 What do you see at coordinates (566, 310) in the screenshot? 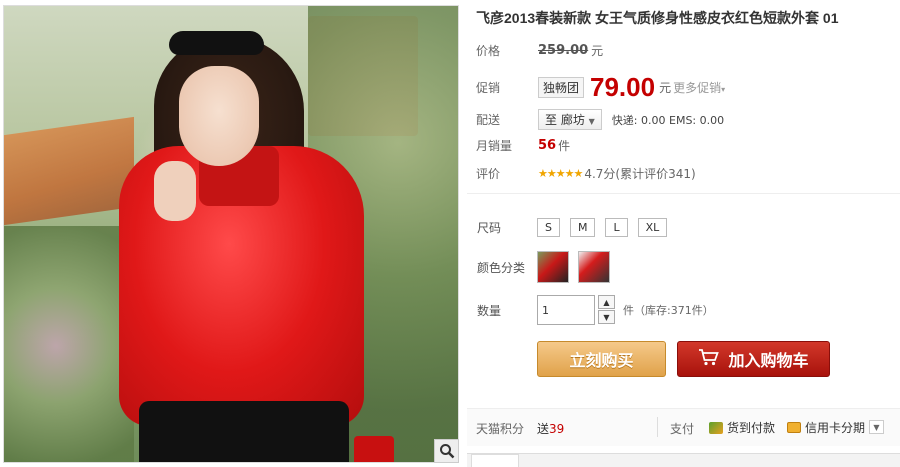
I see `quantity-input: 1` at bounding box center [566, 310].